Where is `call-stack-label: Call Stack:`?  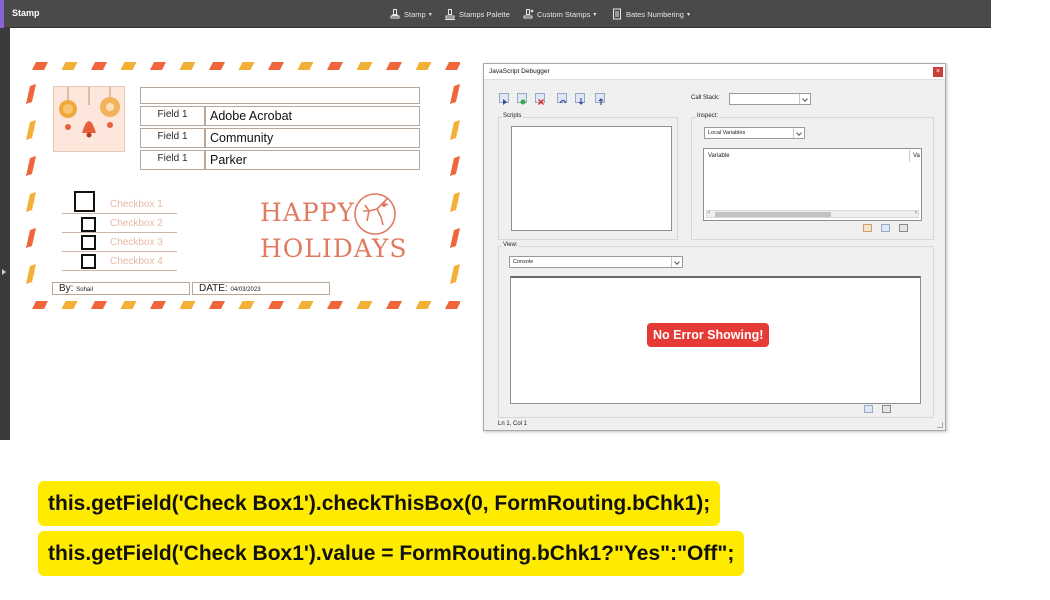
call-stack-label: Call Stack: is located at coordinates (705, 98).